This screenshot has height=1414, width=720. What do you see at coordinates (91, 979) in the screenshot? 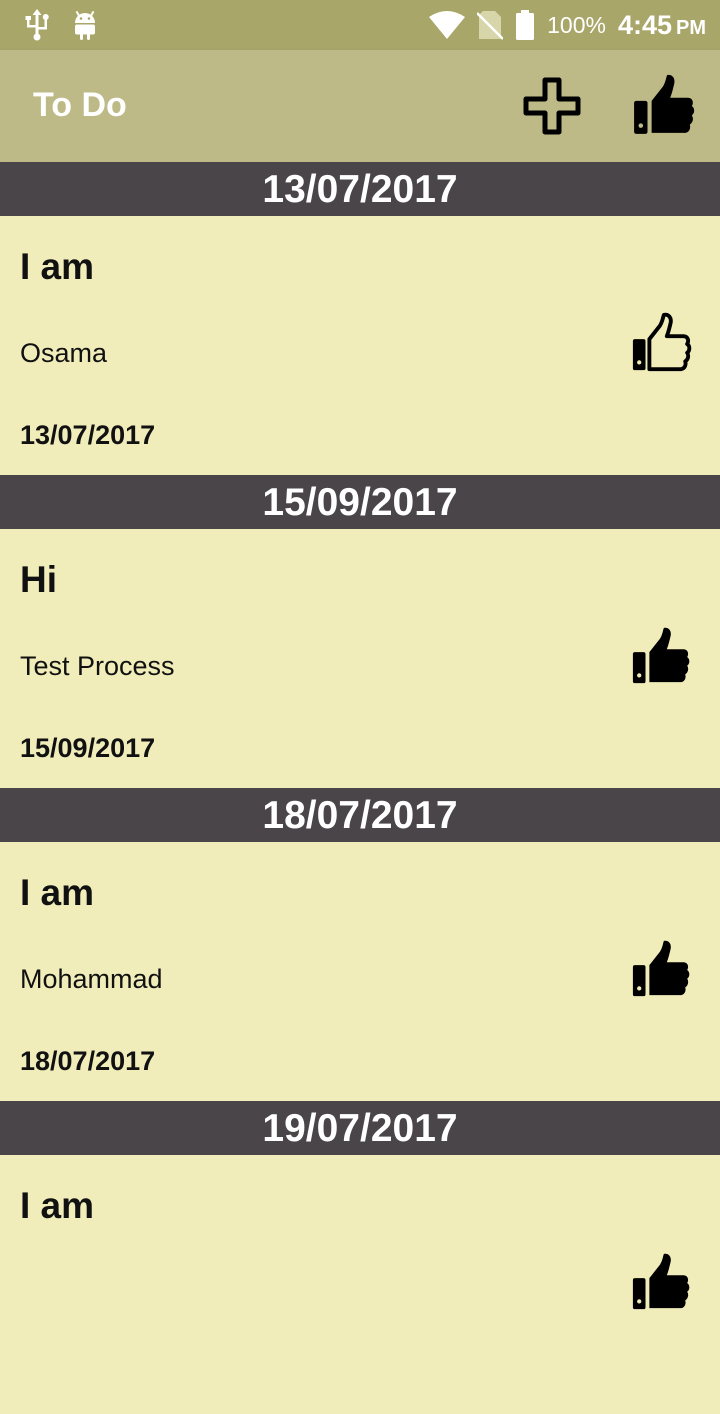
I see `item-subtitle: Mohammad` at bounding box center [91, 979].